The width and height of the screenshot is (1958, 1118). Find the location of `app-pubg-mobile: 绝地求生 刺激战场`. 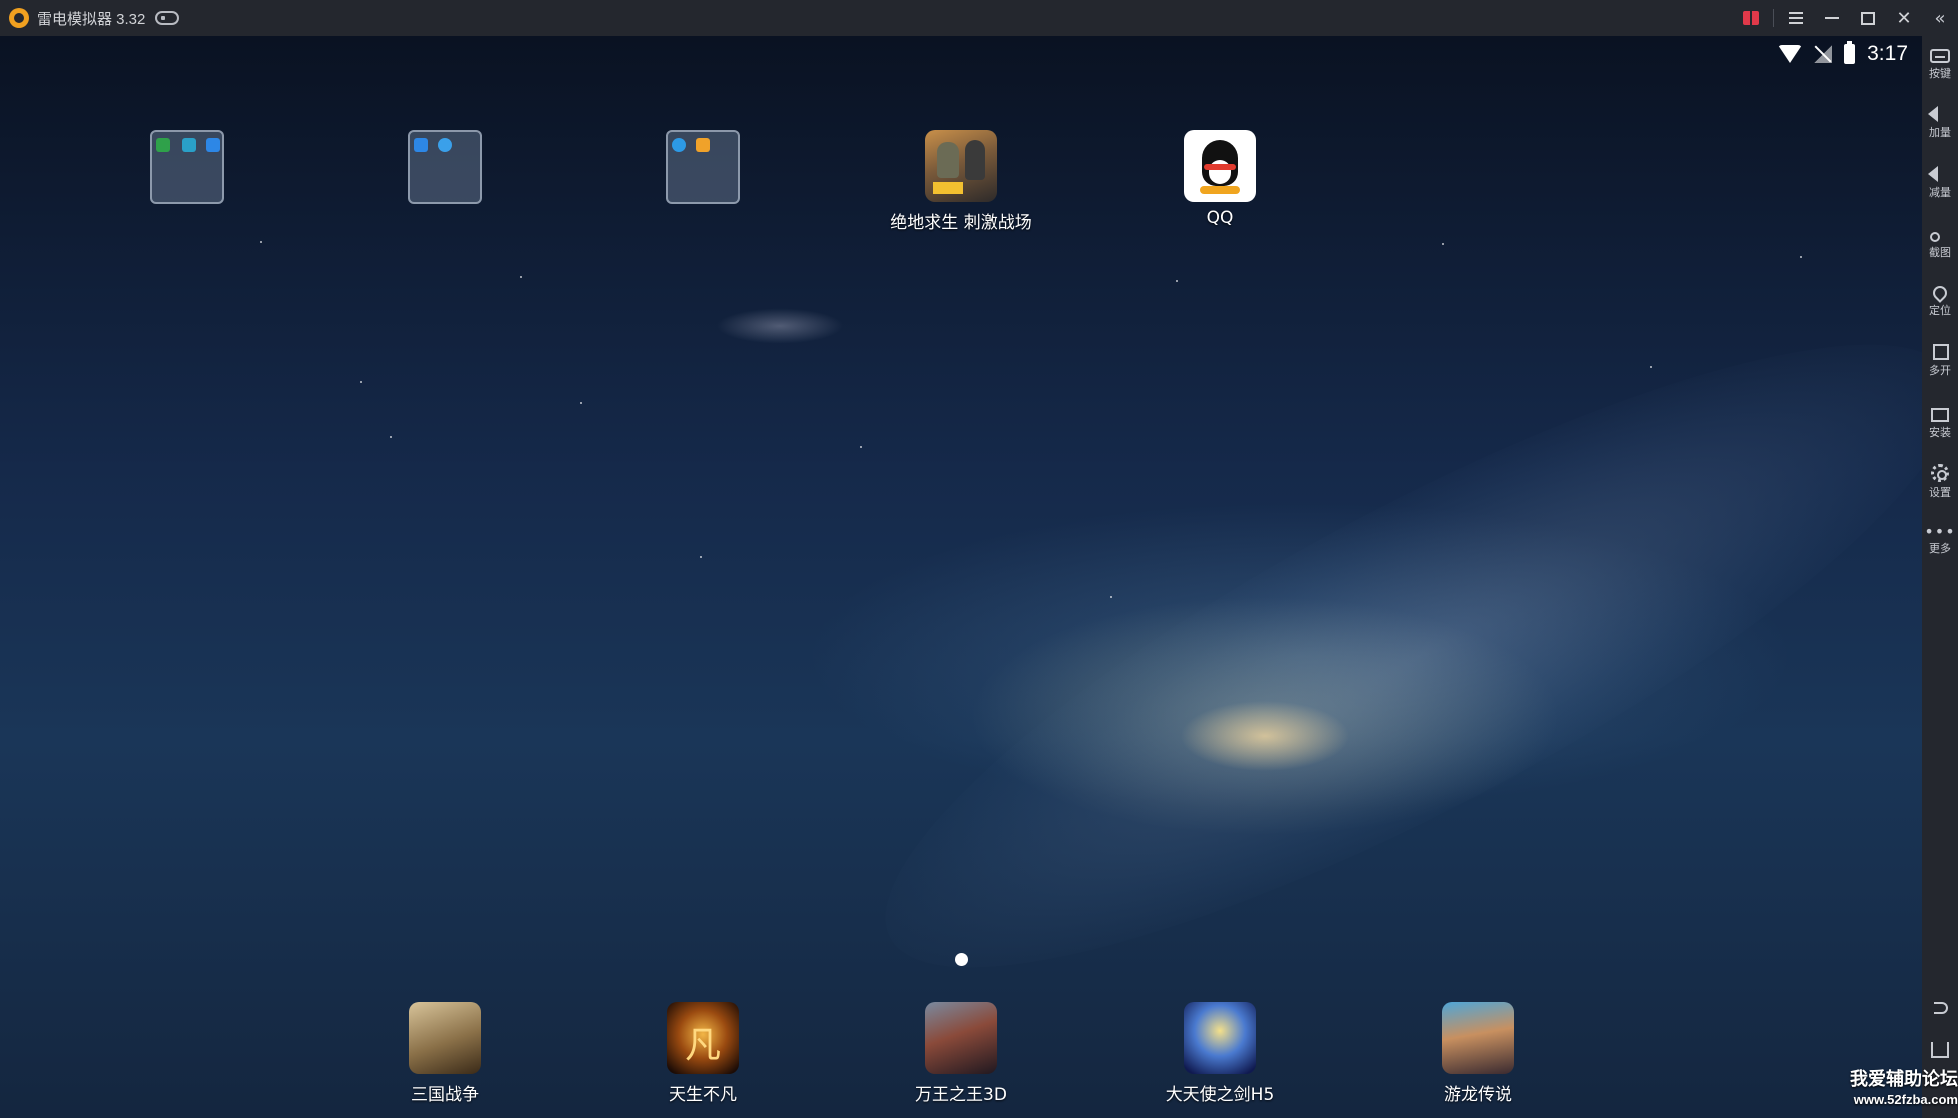

app-pubg-mobile: 绝地求生 刺激战场 is located at coordinates (961, 181).